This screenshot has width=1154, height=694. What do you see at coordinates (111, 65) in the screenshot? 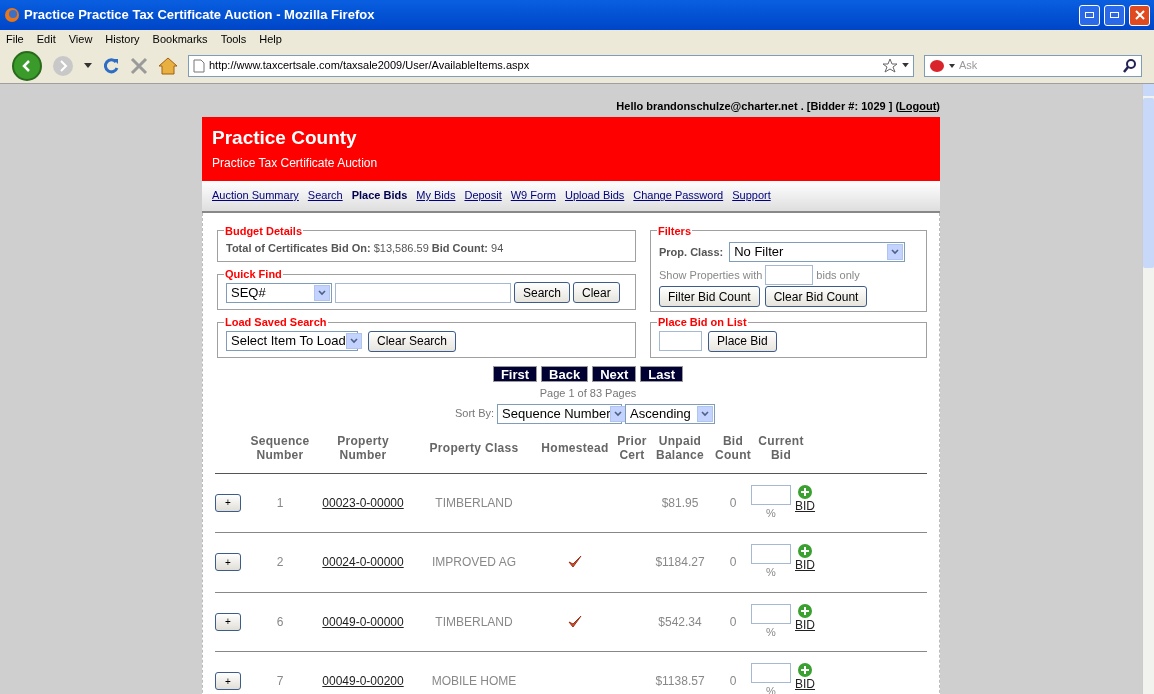
I see `reload-icon` at bounding box center [111, 65].